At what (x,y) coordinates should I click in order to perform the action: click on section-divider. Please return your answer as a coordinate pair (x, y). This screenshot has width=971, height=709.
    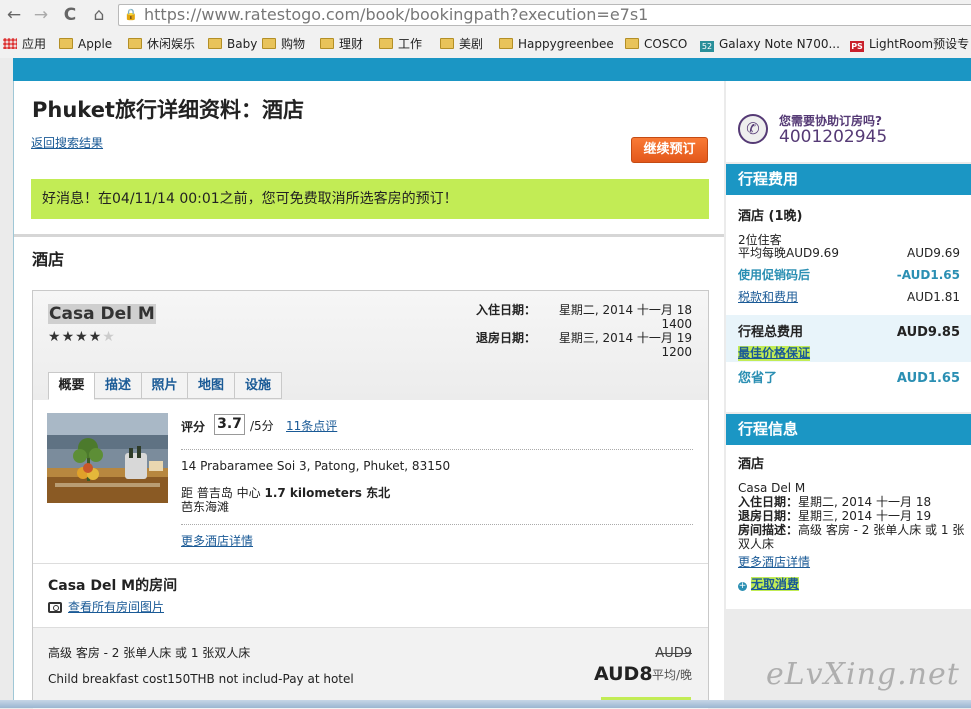
    Looking at the image, I should click on (370, 563).